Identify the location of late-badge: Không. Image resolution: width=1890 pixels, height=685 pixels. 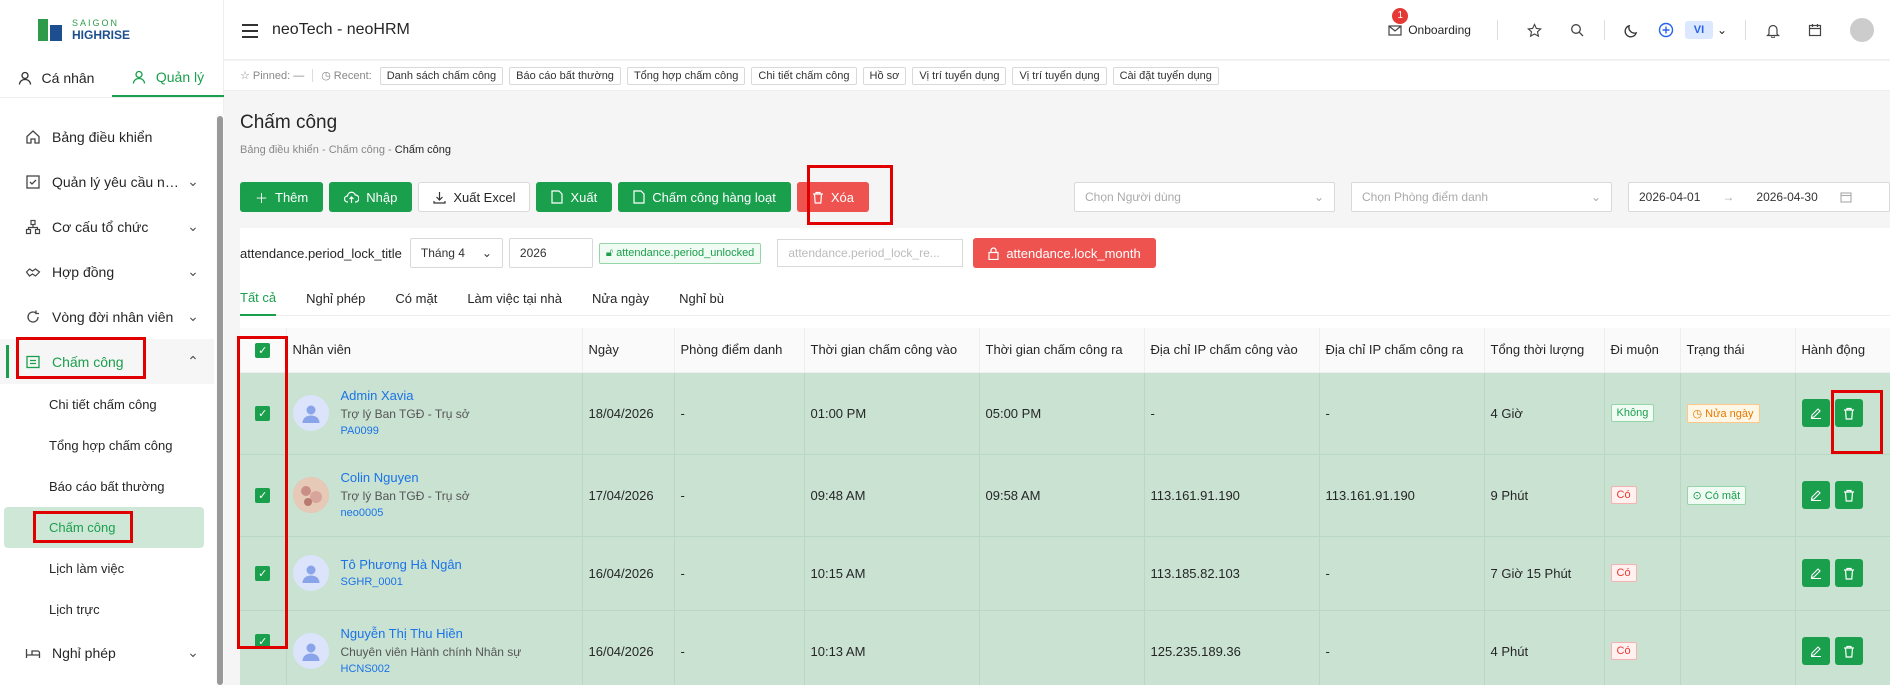
(1632, 413).